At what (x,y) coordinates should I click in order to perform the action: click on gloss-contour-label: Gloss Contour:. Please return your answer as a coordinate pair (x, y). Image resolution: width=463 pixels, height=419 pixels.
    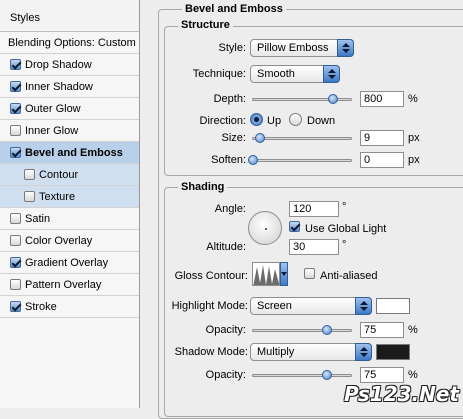
    Looking at the image, I should click on (211, 276).